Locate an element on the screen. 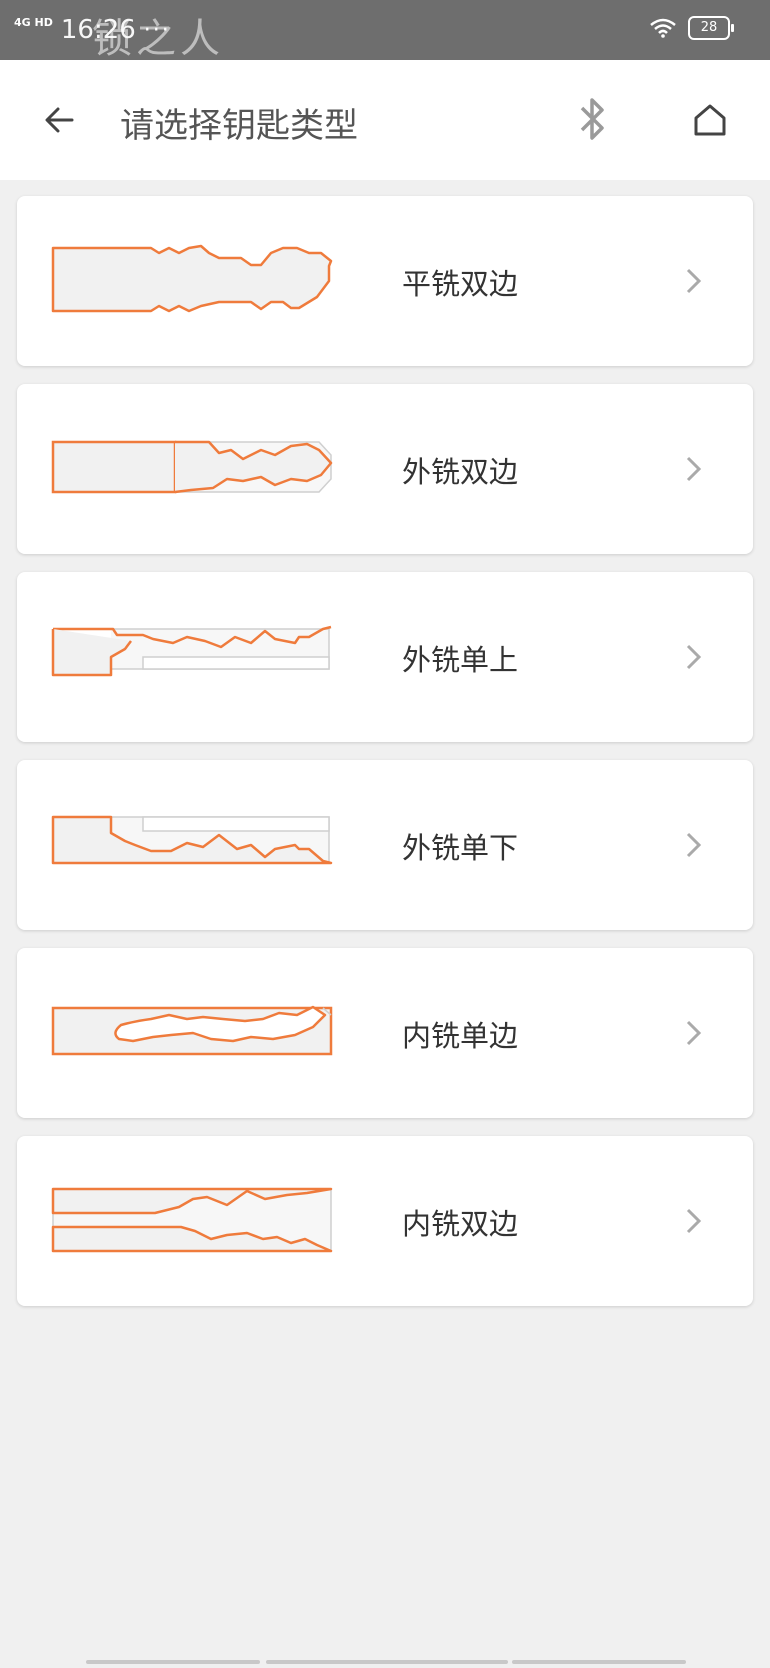 Image resolution: width=770 pixels, height=1668 pixels. battery-indicator: 28 is located at coordinates (711, 28).